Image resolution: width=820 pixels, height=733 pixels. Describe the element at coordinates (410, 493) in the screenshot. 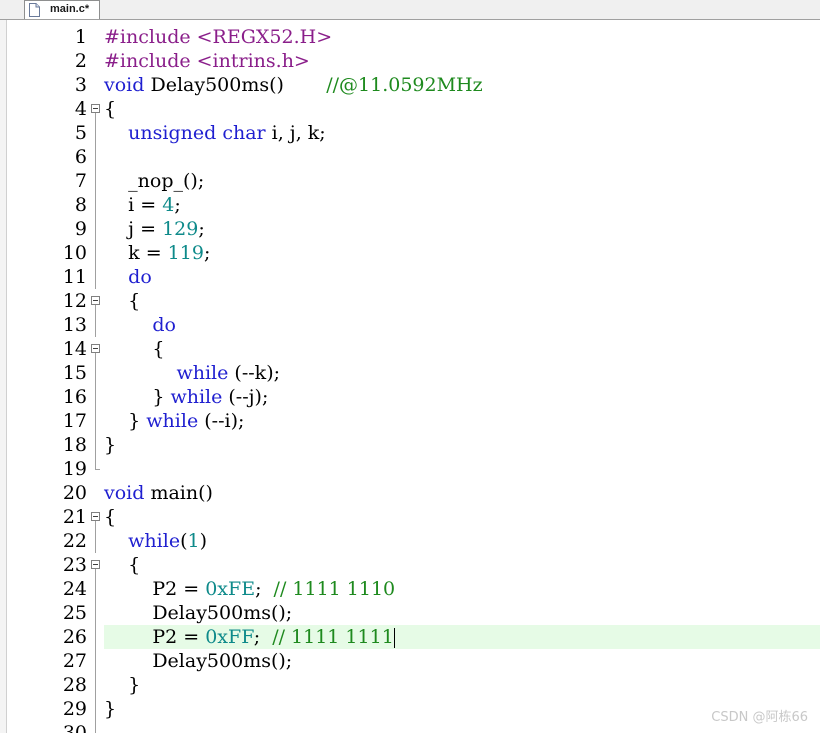

I see `code-line: 20 void main()` at that location.